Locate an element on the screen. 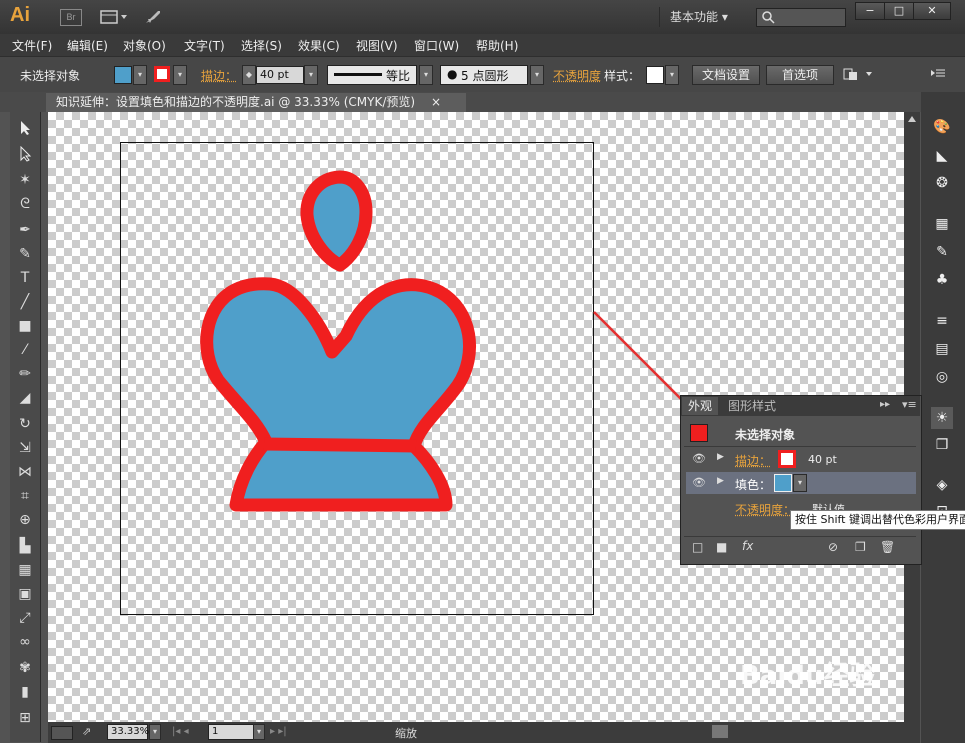 This screenshot has height=743, width=965. tab-graphic-styles: 图形样式 is located at coordinates (752, 406).